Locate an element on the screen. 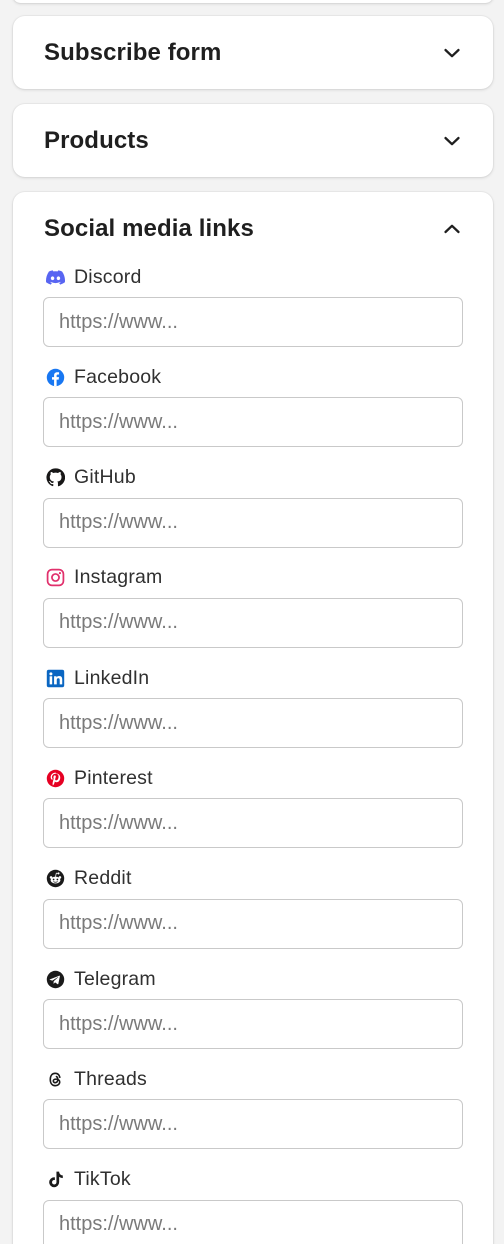 This screenshot has width=504, height=1244. social-link-label: Instagram is located at coordinates (253, 578).